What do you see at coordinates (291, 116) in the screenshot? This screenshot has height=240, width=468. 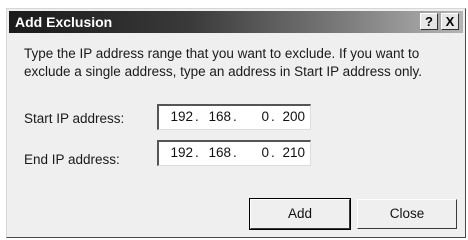 I see `start-ip-octet-4: 200` at bounding box center [291, 116].